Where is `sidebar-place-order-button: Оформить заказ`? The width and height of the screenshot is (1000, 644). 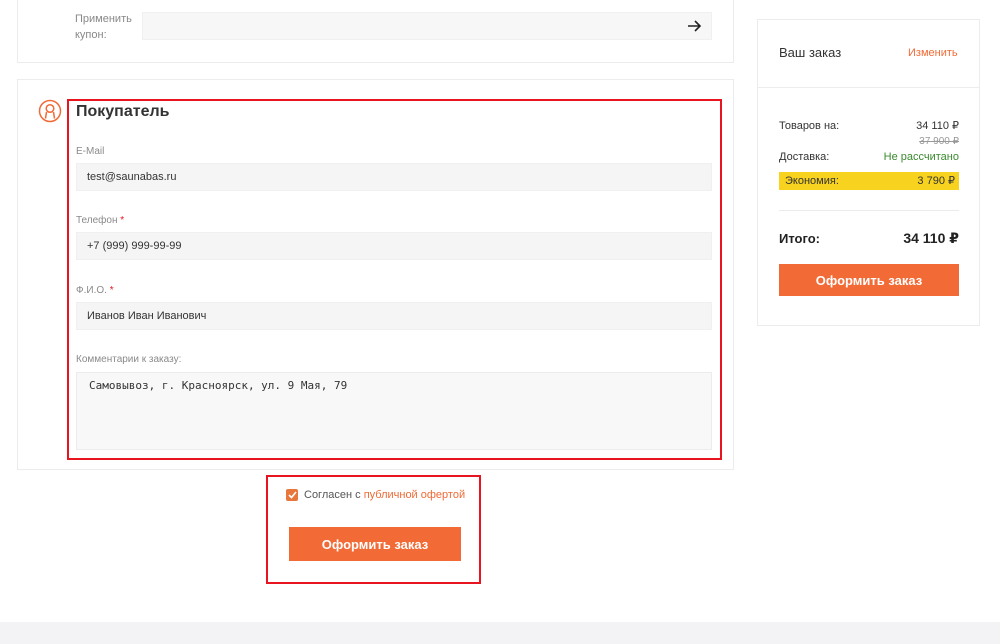 sidebar-place-order-button: Оформить заказ is located at coordinates (869, 280).